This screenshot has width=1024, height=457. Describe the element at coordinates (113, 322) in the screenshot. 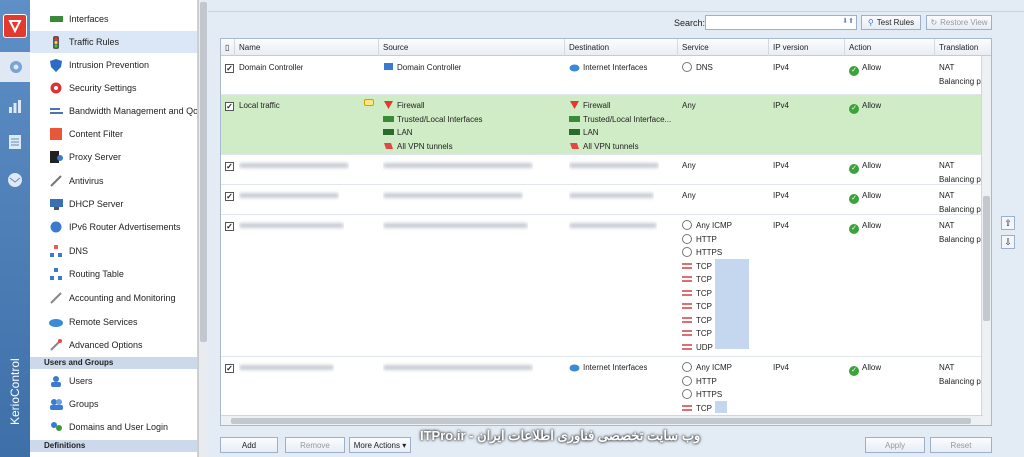

I see `nav-item-remote-services: Remote Services` at that location.